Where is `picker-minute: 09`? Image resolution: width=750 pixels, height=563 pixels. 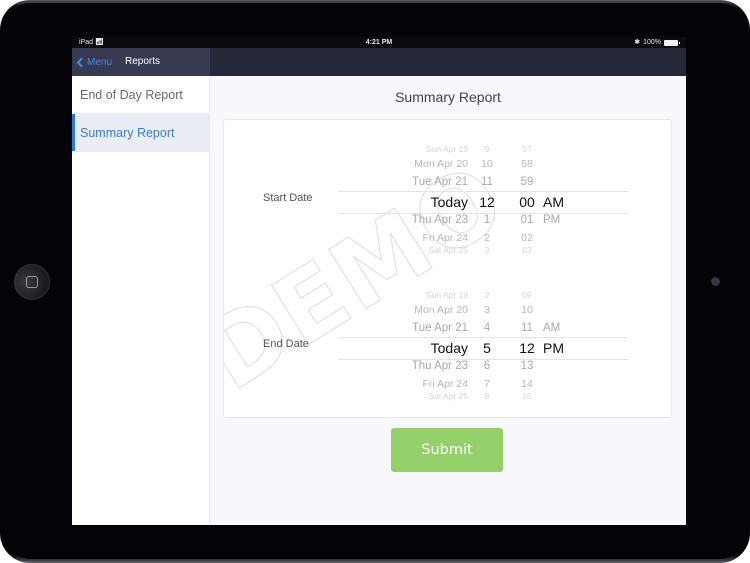
picker-minute: 09 is located at coordinates (527, 295).